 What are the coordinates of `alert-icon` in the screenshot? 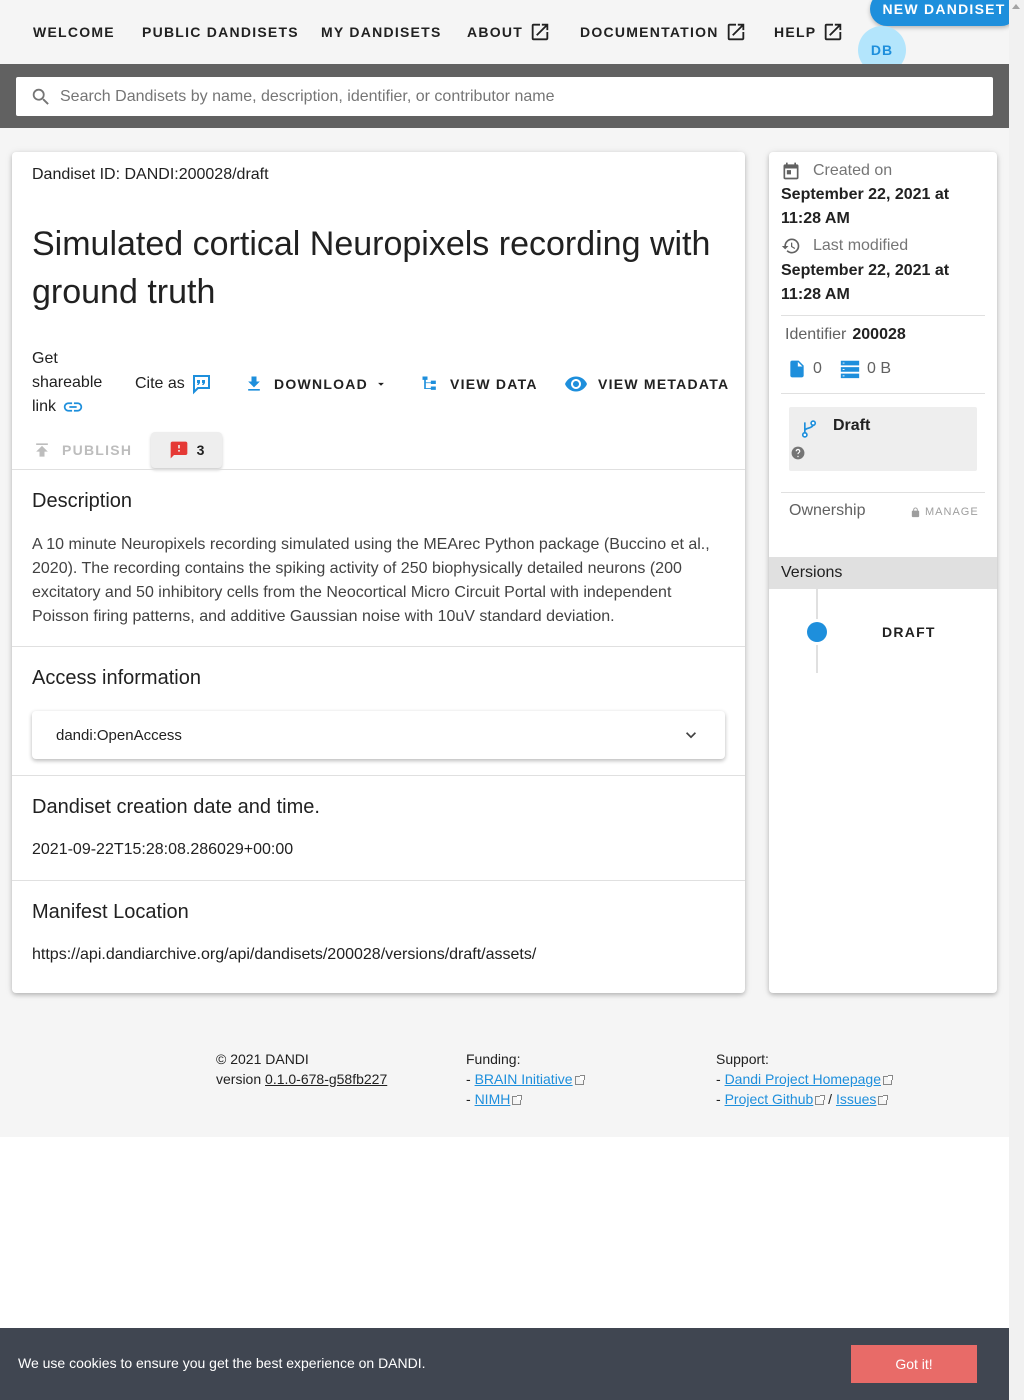 It's located at (179, 450).